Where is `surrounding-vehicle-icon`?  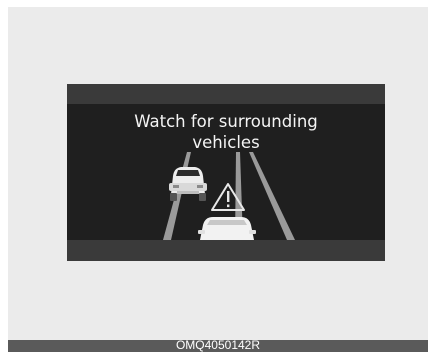 surrounding-vehicle-icon is located at coordinates (188, 184).